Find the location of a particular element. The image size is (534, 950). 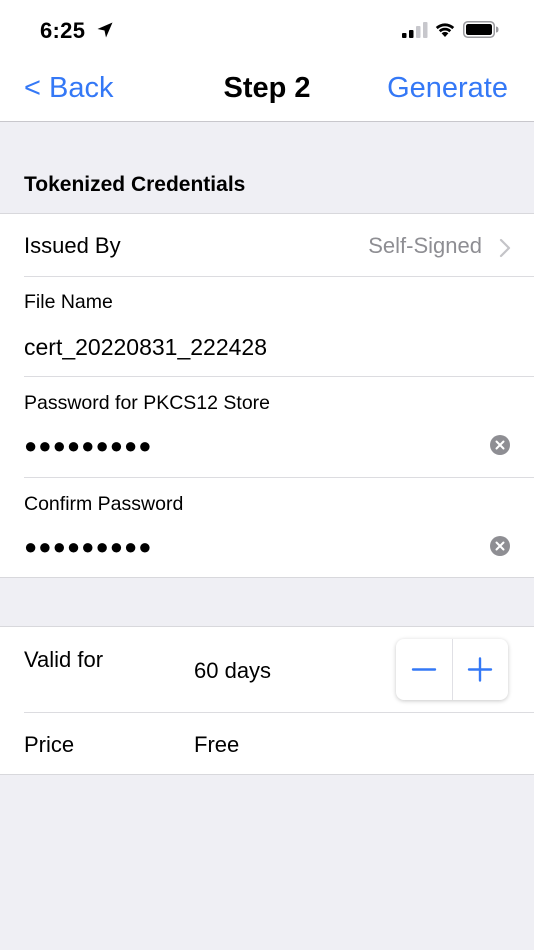

wifi-icon is located at coordinates (445, 30).